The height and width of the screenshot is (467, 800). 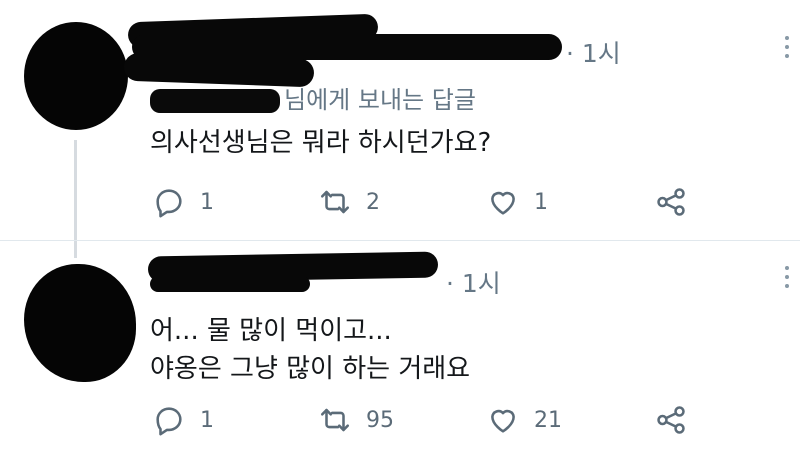 What do you see at coordinates (310, 350) in the screenshot?
I see `tweet-text: 어... 물 많이 먹이고... 야옹은 그냥 많이 하는 거래요` at bounding box center [310, 350].